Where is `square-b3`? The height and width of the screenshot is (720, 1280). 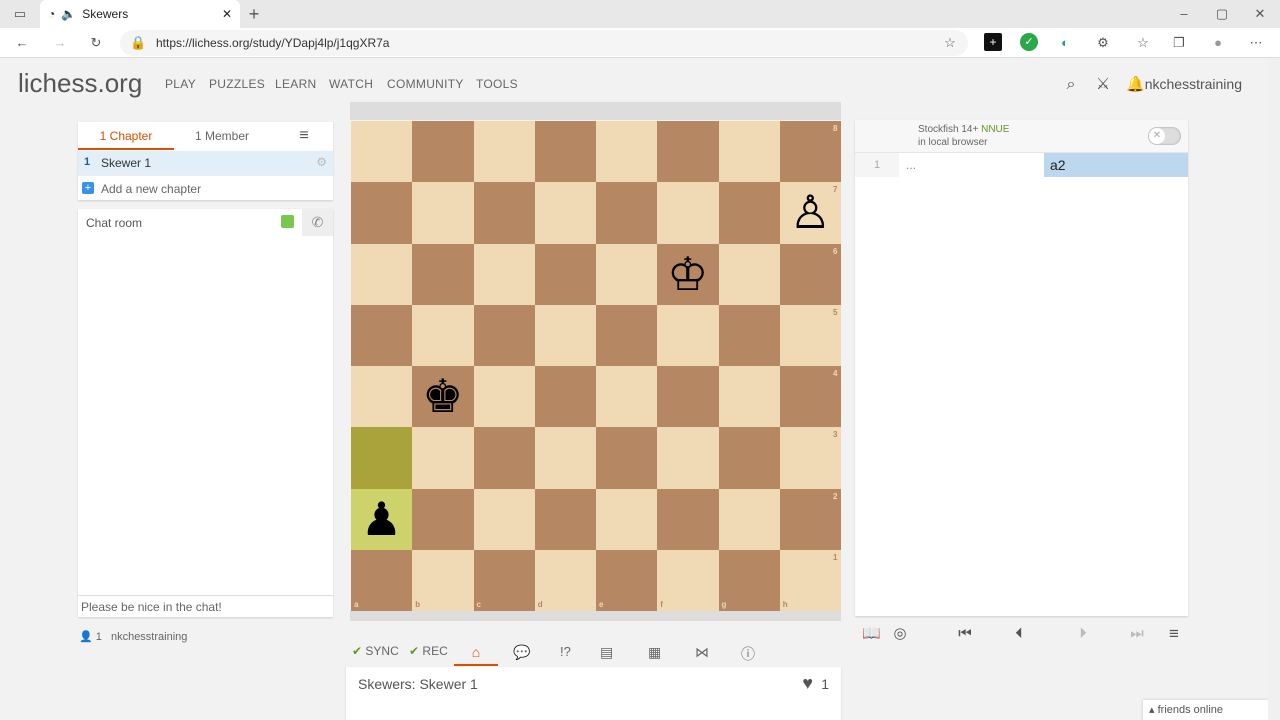
square-b3 is located at coordinates (443, 458).